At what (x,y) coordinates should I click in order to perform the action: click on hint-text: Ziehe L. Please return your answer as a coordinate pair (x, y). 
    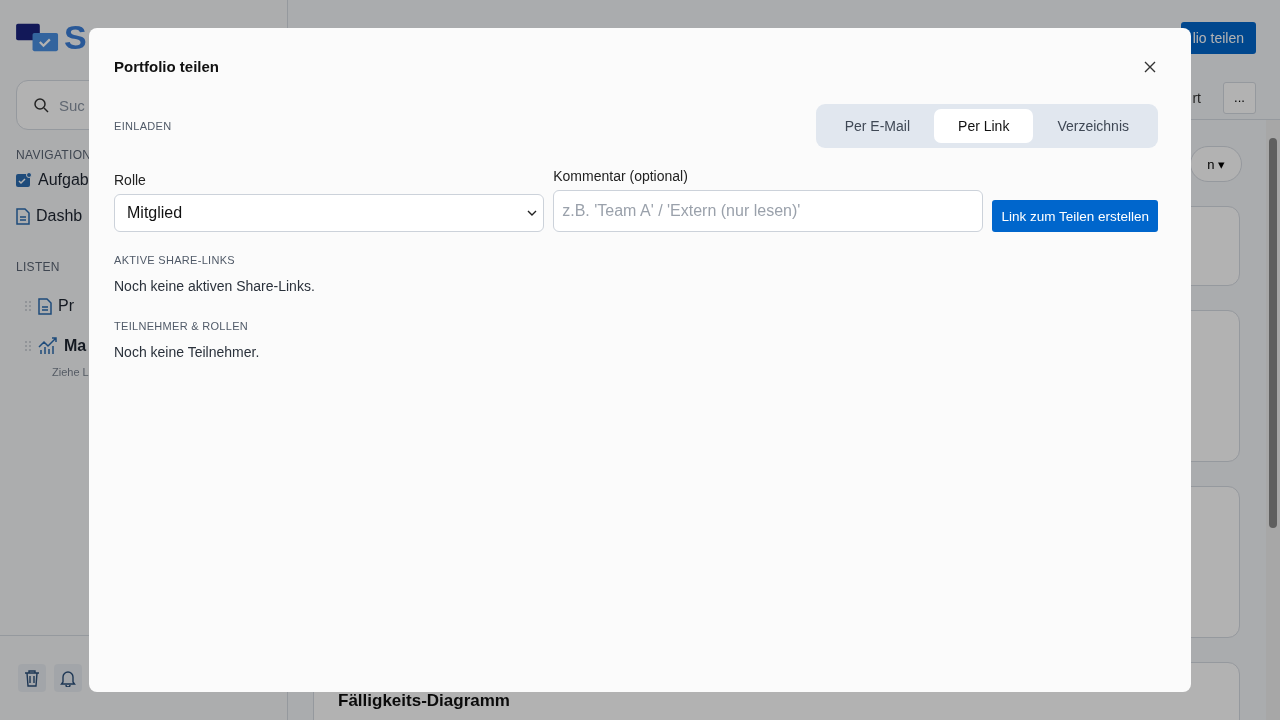
    Looking at the image, I should click on (70, 372).